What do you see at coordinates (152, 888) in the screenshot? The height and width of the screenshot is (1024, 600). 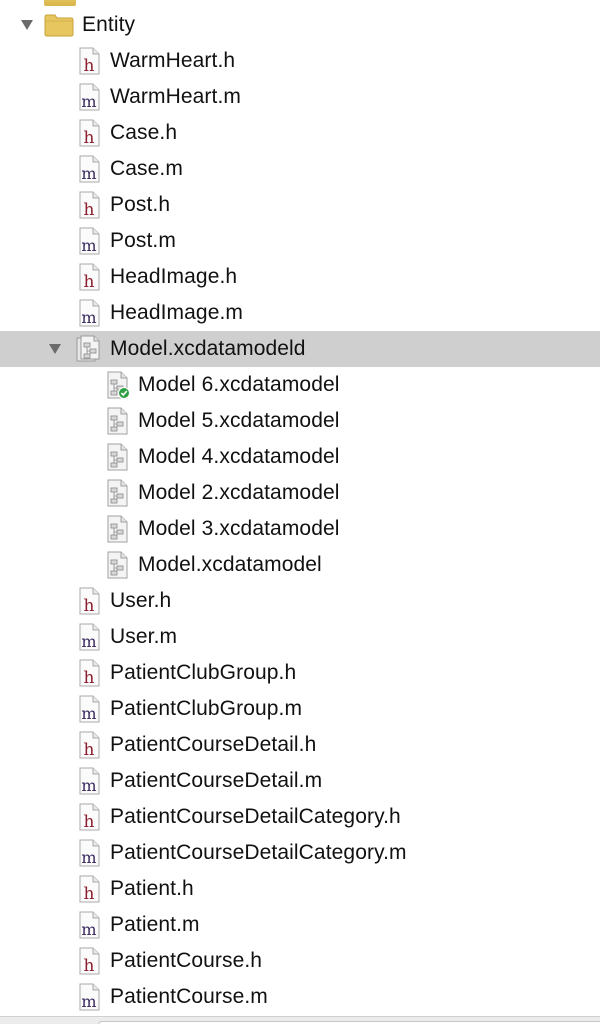 I see `file-name: Patient.h` at bounding box center [152, 888].